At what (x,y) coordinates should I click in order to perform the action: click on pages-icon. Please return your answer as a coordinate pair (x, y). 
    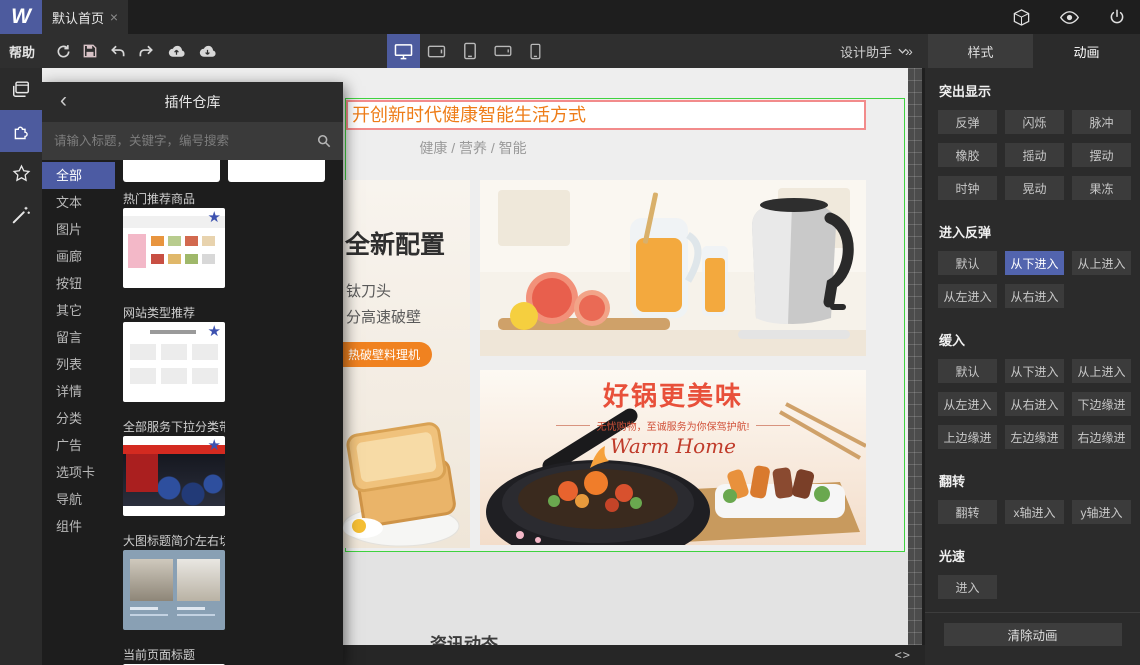
    Looking at the image, I should click on (21, 89).